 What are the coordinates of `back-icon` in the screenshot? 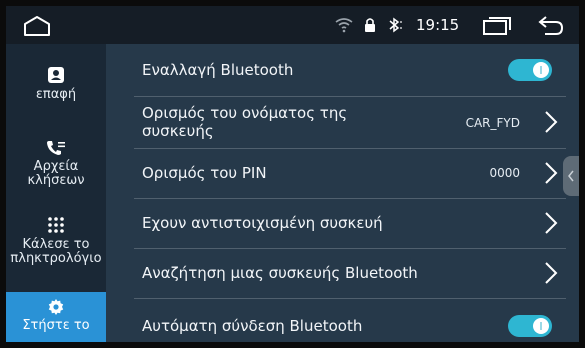 It's located at (551, 26).